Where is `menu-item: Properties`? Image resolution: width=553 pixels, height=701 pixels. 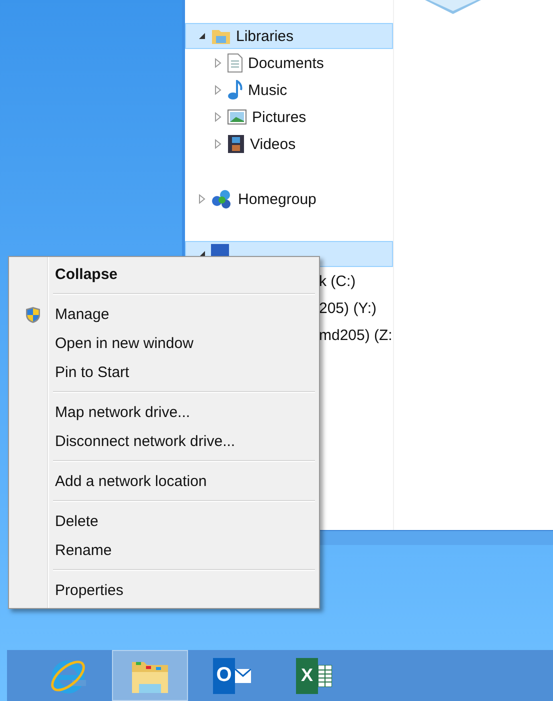 menu-item: Properties is located at coordinates (164, 590).